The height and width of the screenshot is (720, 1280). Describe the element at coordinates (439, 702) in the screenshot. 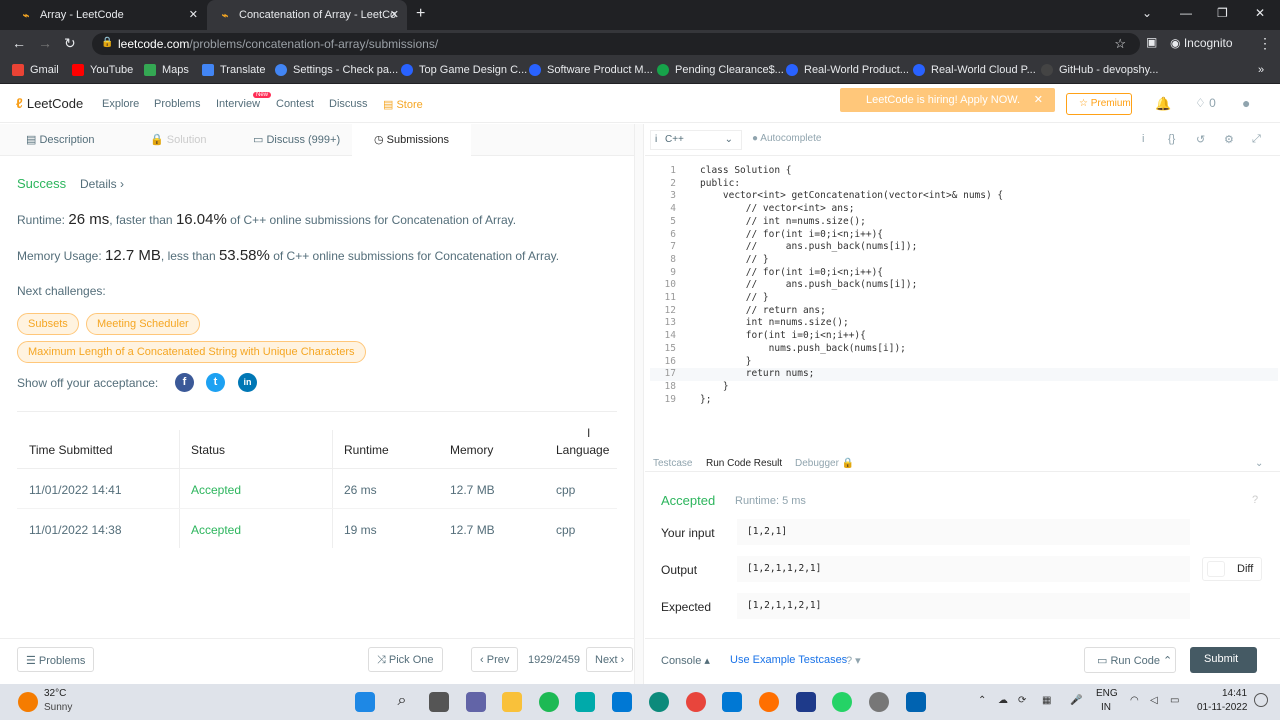

I see `task-view-icon` at that location.